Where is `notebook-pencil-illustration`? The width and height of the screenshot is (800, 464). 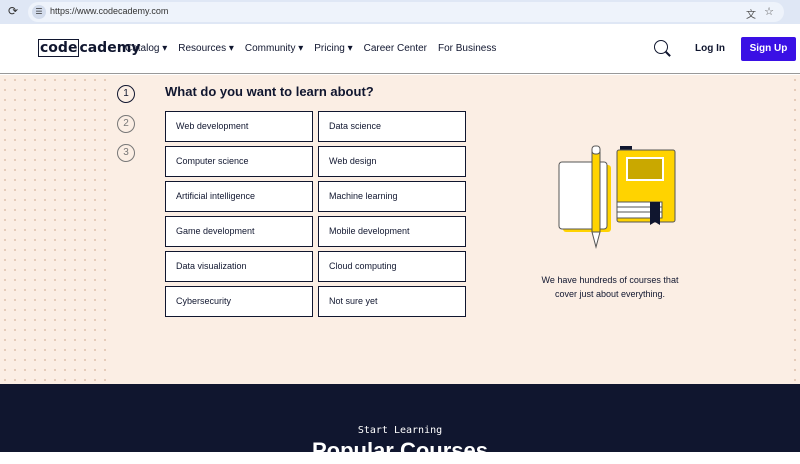
notebook-pencil-illustration is located at coordinates (617, 197).